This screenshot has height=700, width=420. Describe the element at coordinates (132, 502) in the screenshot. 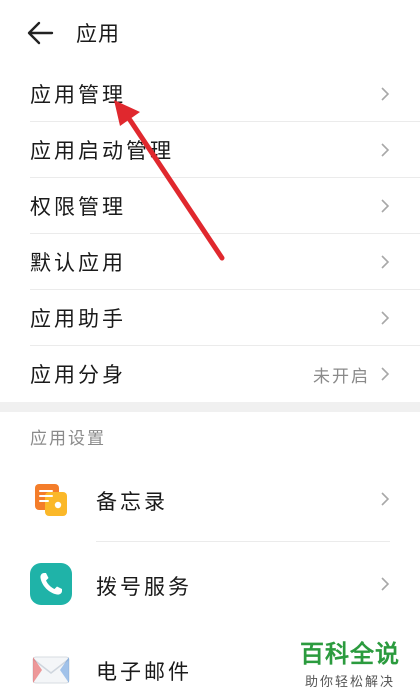

I see `app-item-label: 备忘录` at that location.